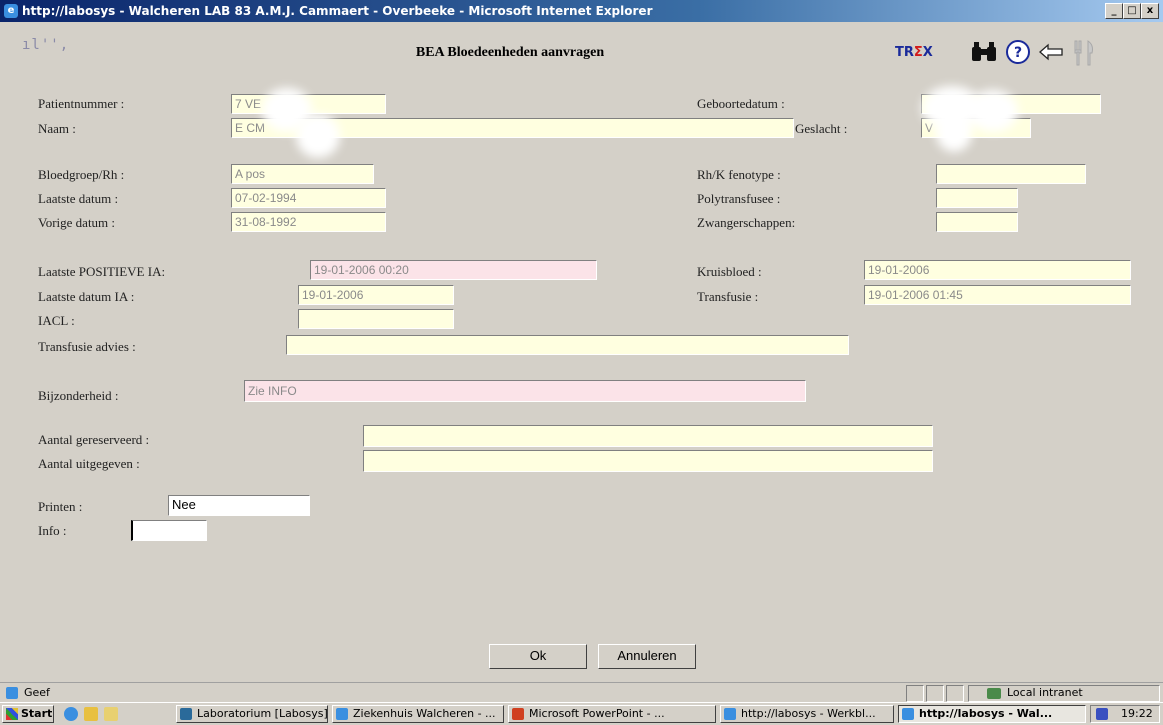 The image size is (1163, 725). I want to click on kruisbloed-label: Kruisbloed :, so click(729, 271).